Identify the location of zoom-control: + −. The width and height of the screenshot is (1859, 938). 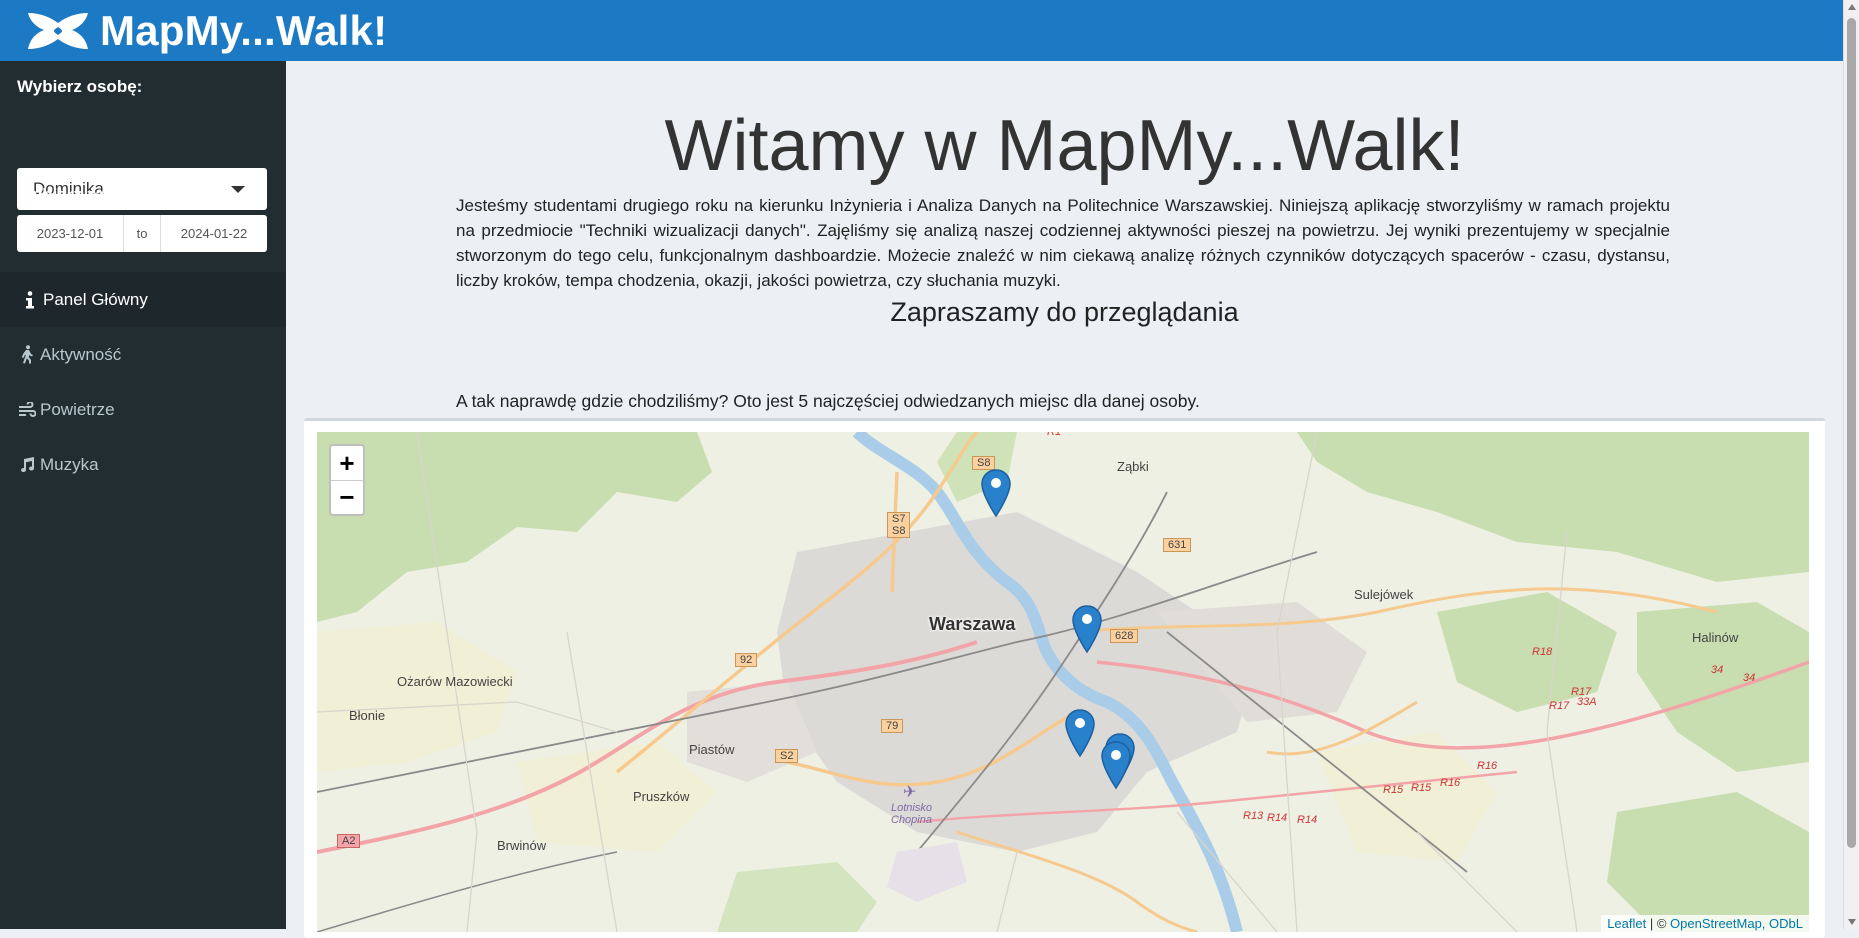
(347, 480).